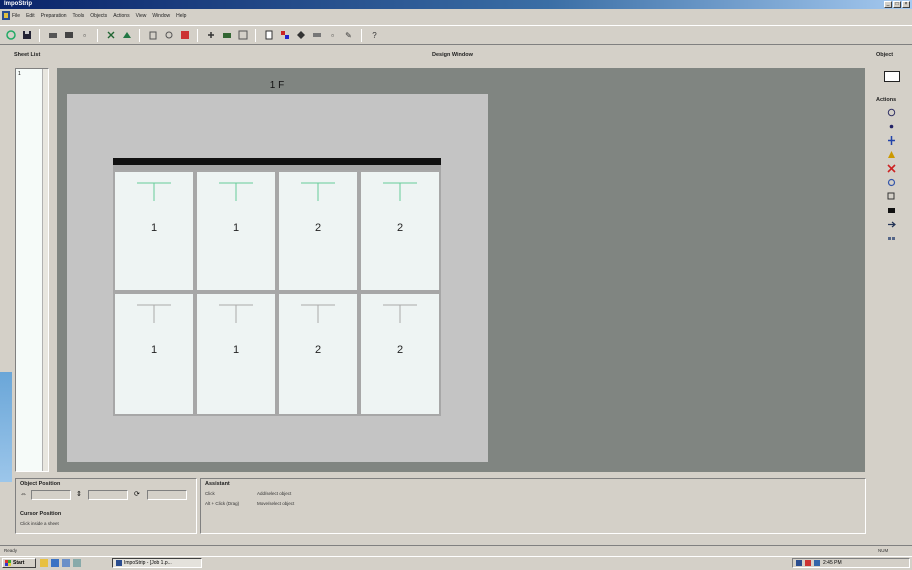  Describe the element at coordinates (11, 550) in the screenshot. I see `status-text: Ready` at that location.